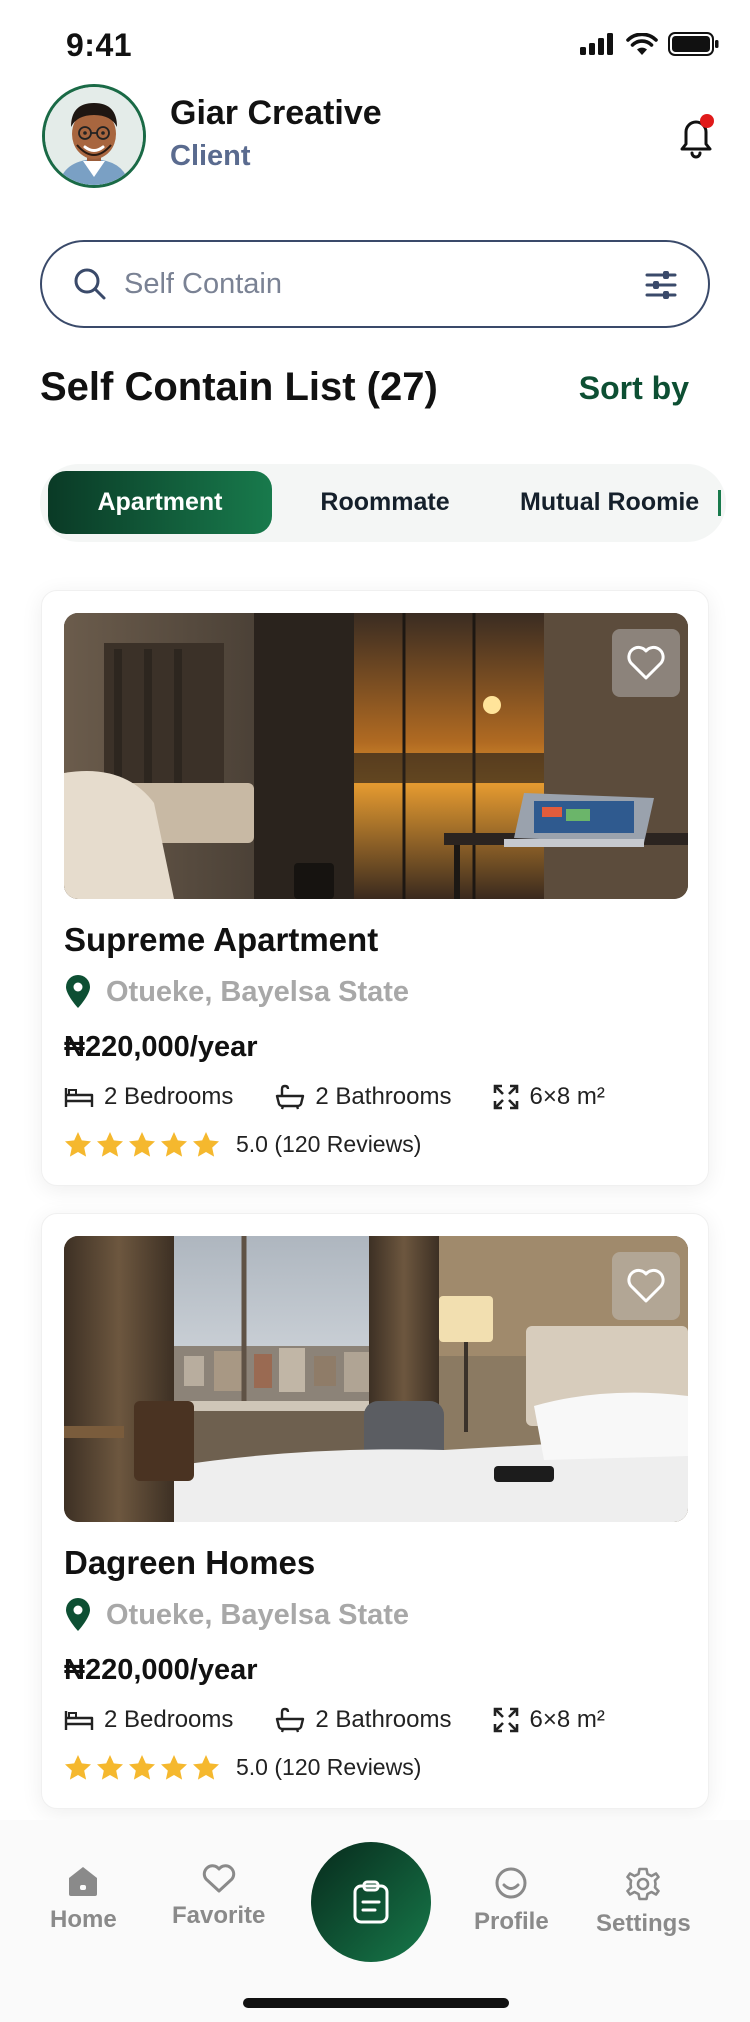 The image size is (750, 2022). What do you see at coordinates (90, 284) in the screenshot?
I see `search-icon` at bounding box center [90, 284].